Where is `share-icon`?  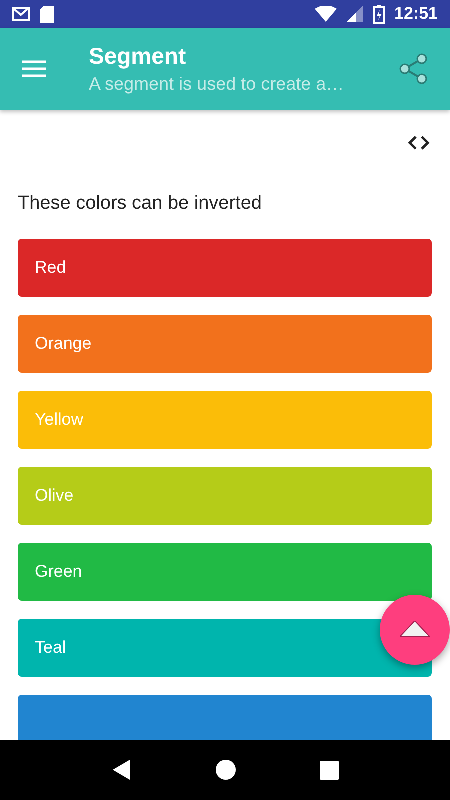
share-icon is located at coordinates (414, 69).